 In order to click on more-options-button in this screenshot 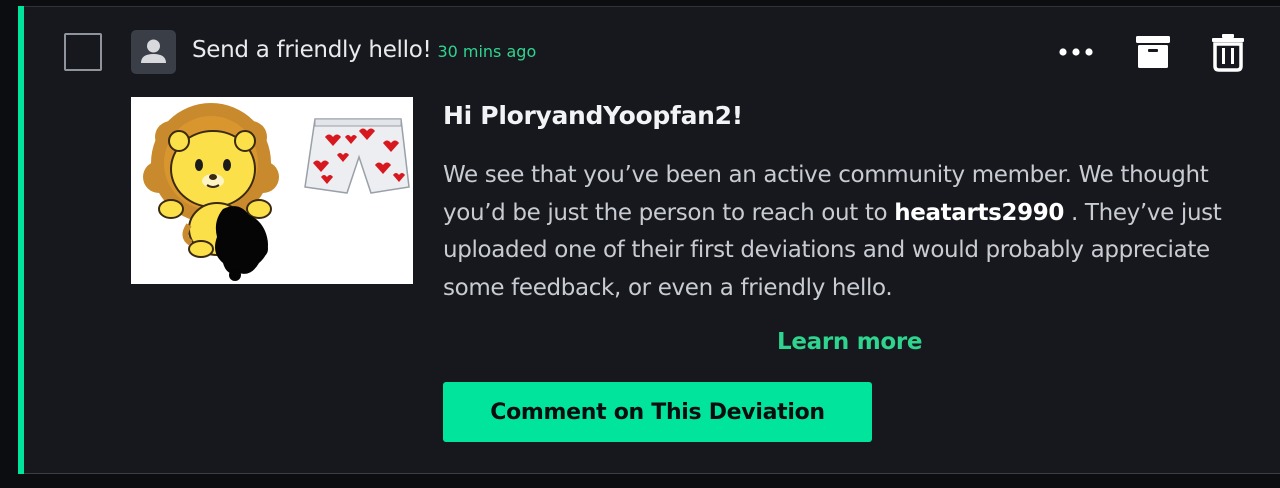, I will do `click(1076, 52)`.